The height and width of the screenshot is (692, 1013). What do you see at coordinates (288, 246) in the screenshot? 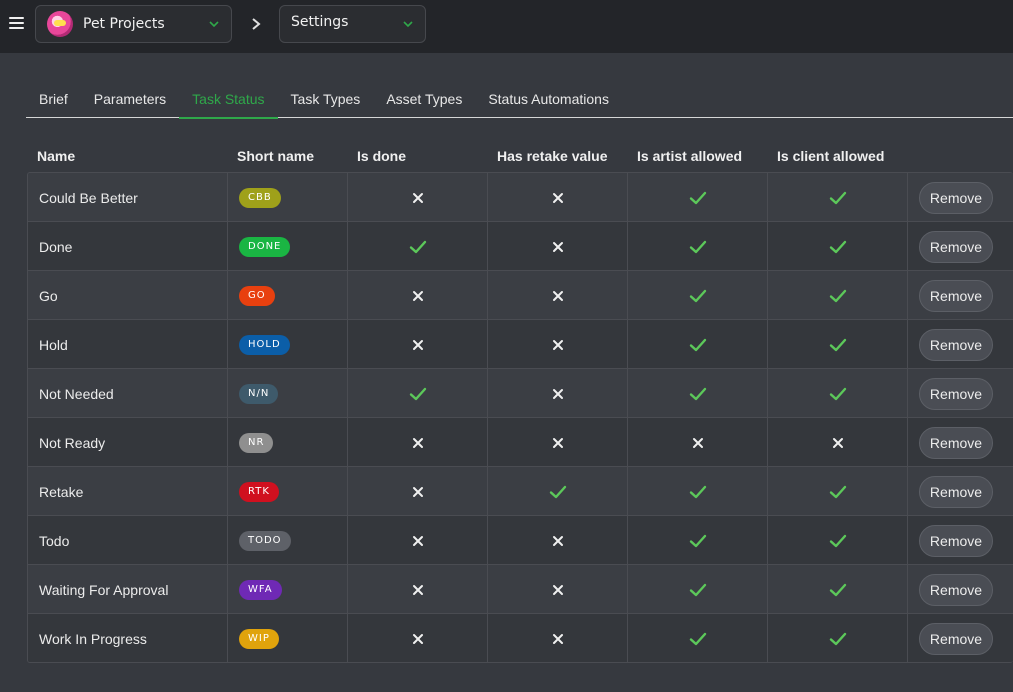
I see `short-name-cell: DONE` at bounding box center [288, 246].